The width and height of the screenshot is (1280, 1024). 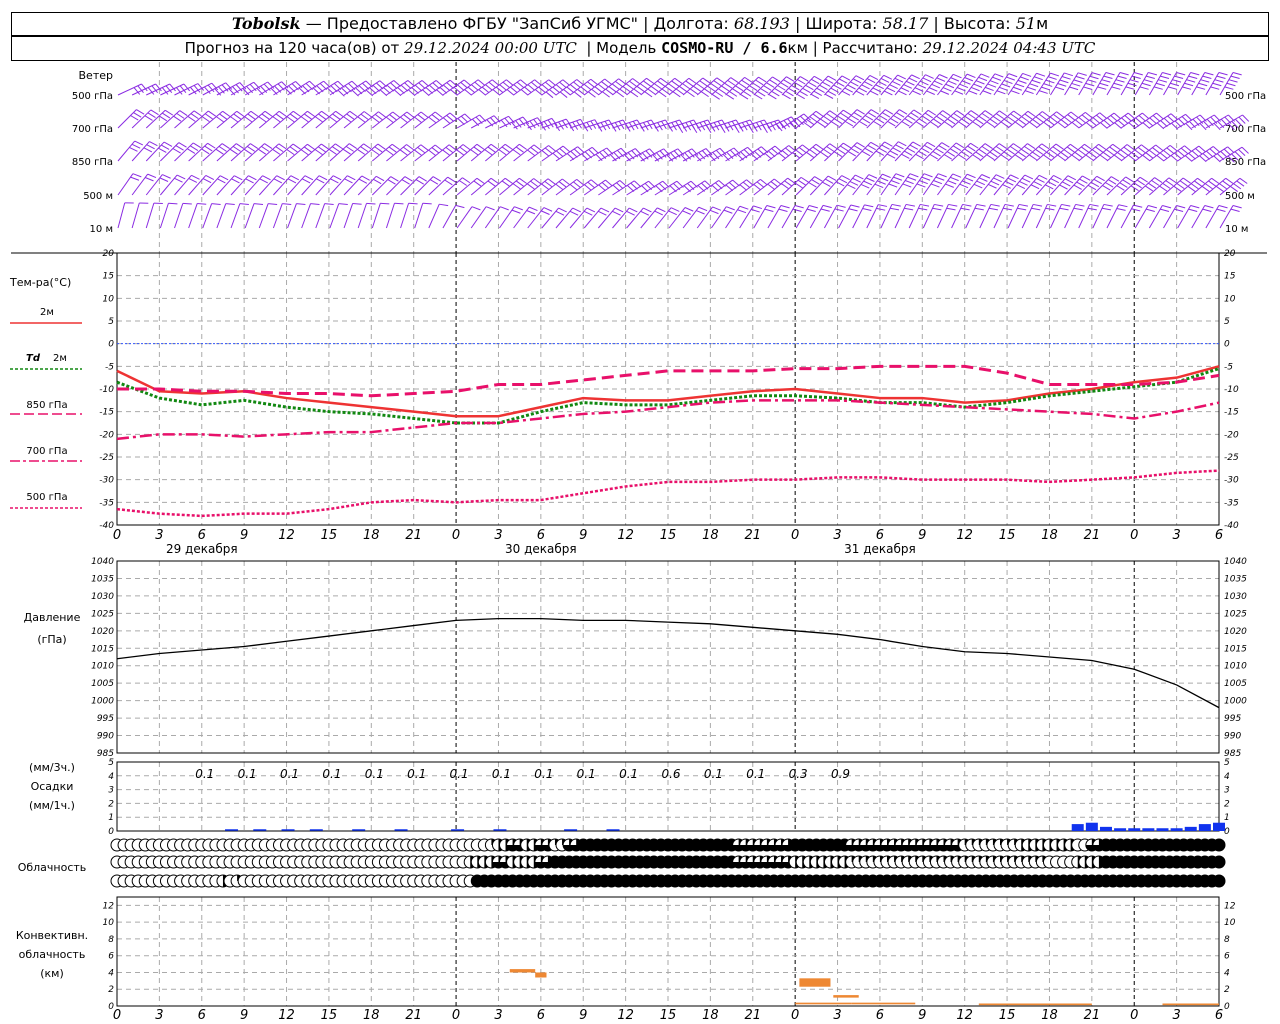 What do you see at coordinates (795, 535) in the screenshot?
I see `hour-label: 0` at bounding box center [795, 535].